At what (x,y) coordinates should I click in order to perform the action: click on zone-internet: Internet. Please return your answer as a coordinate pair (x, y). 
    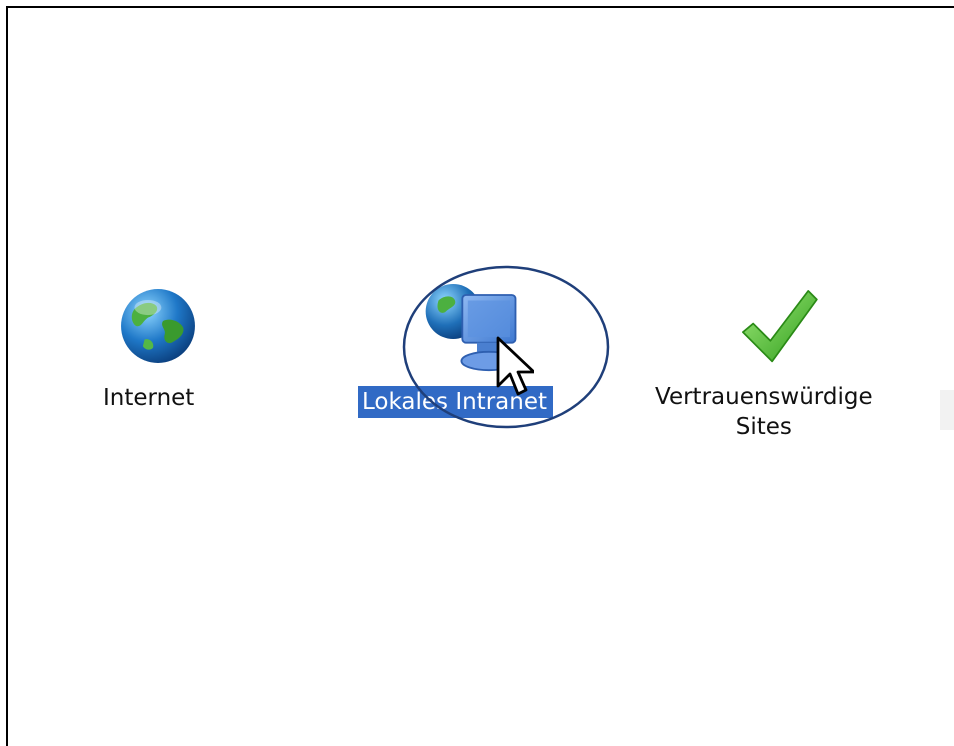
    Looking at the image, I should click on (162, 356).